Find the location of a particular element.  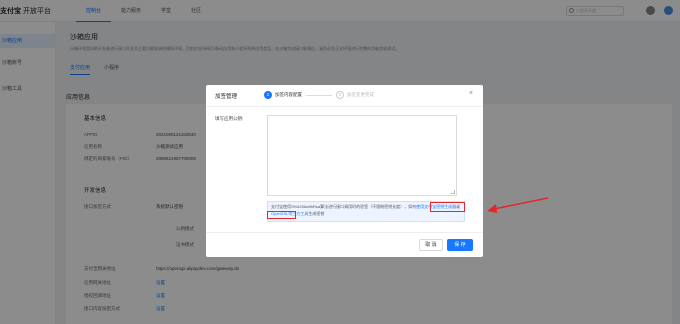

footer-divider is located at coordinates (344, 232).